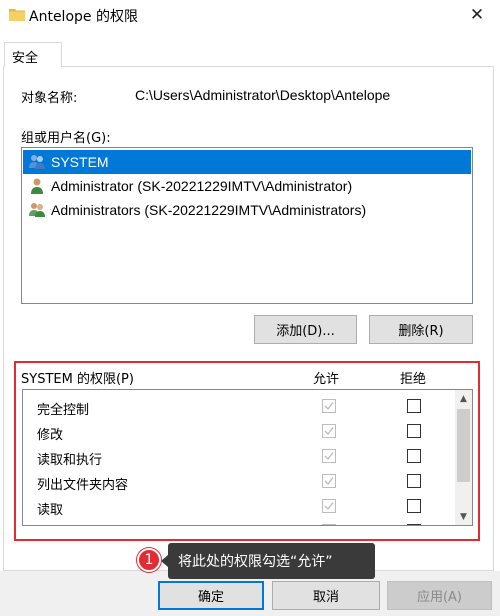  What do you see at coordinates (326, 379) in the screenshot?
I see `allow-column-header: 允许` at bounding box center [326, 379].